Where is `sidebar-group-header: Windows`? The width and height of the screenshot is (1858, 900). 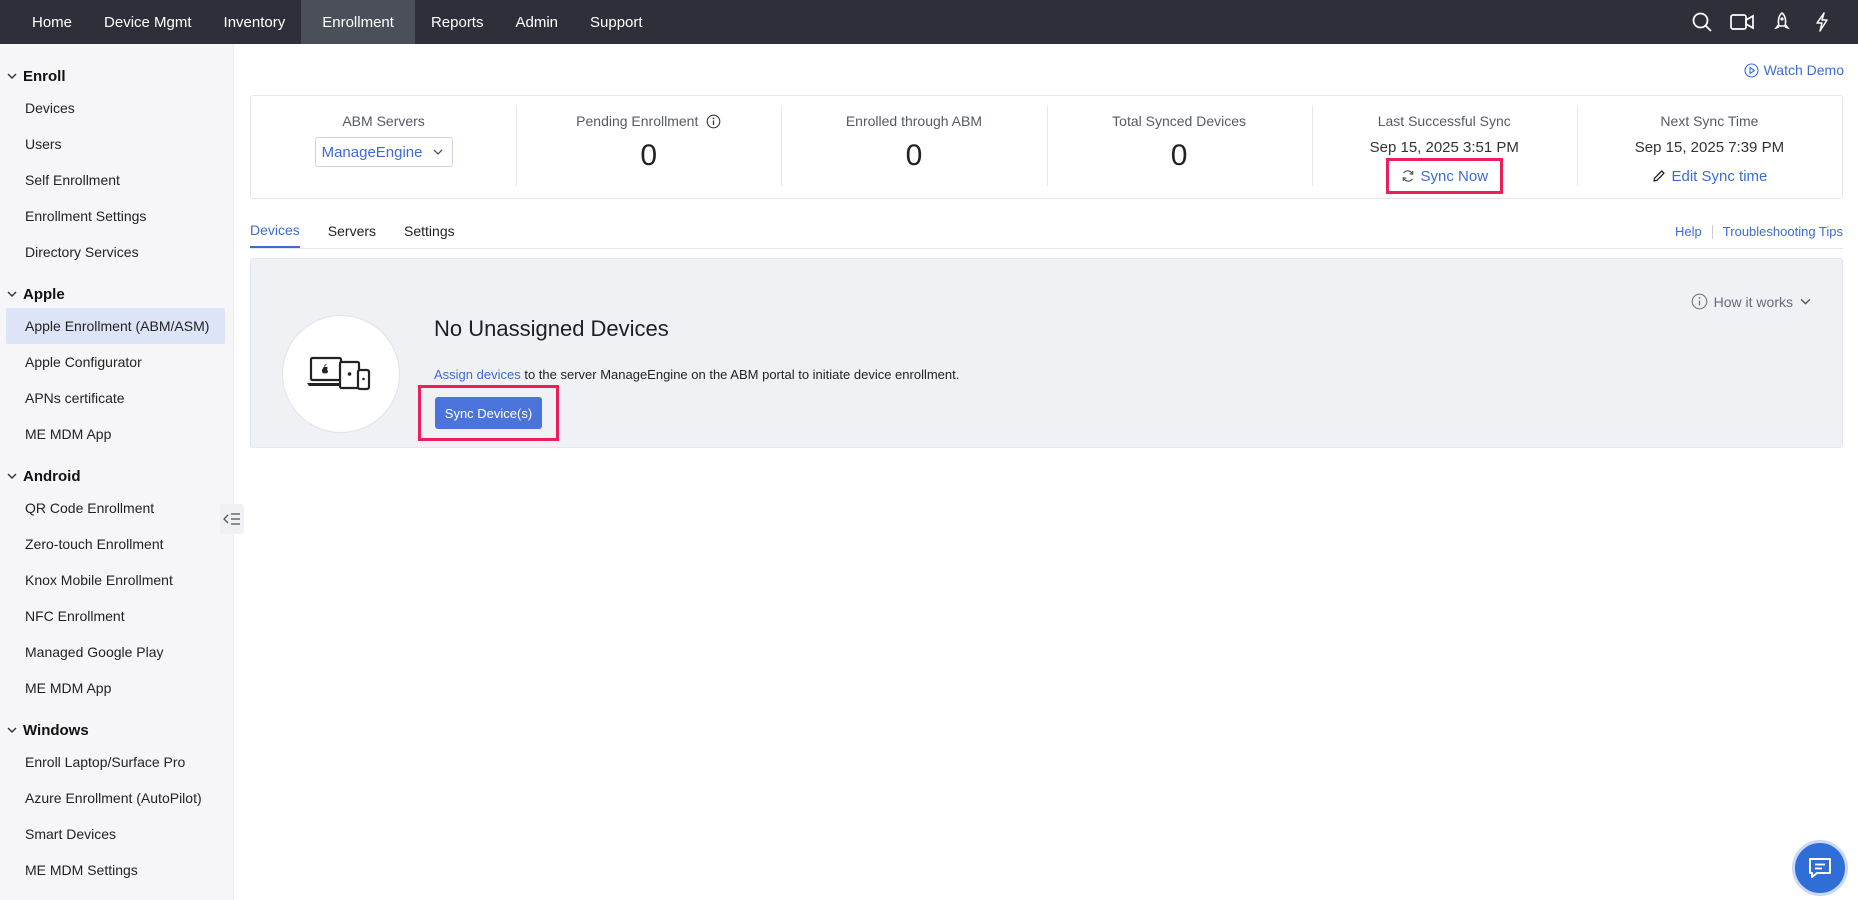 sidebar-group-header: Windows is located at coordinates (116, 730).